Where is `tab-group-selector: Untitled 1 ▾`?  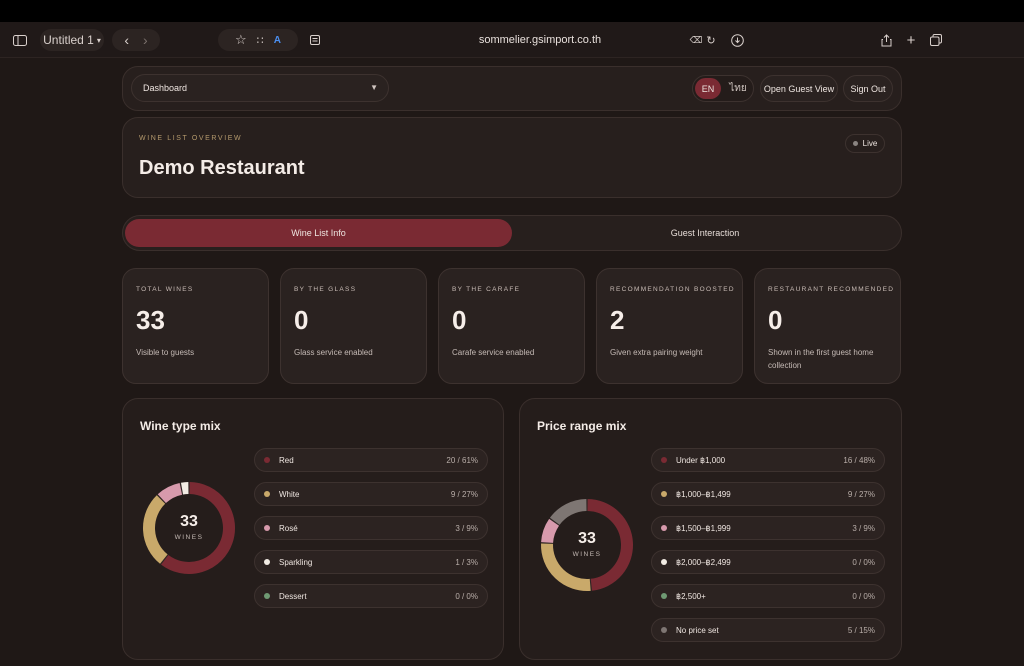 tab-group-selector: Untitled 1 ▾ is located at coordinates (72, 40).